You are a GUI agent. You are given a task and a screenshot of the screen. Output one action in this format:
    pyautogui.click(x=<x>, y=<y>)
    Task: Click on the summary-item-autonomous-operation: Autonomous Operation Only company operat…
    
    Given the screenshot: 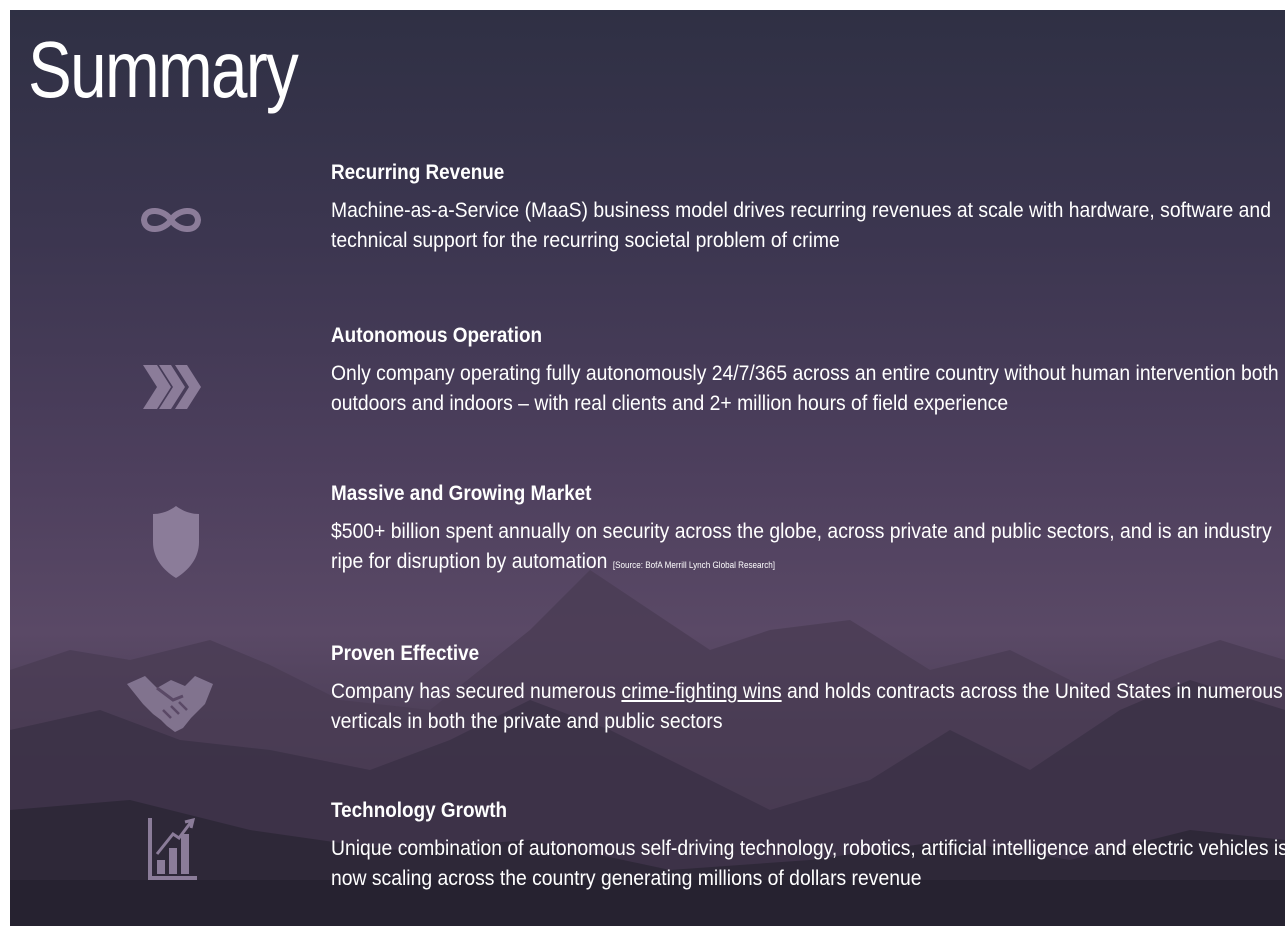 What is the action you would take?
    pyautogui.click(x=808, y=371)
    